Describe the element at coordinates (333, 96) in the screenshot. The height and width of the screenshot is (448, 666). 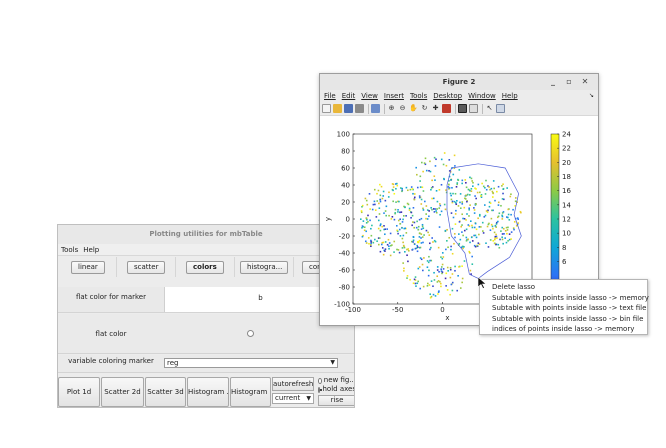
I see `menu-file: File` at that location.